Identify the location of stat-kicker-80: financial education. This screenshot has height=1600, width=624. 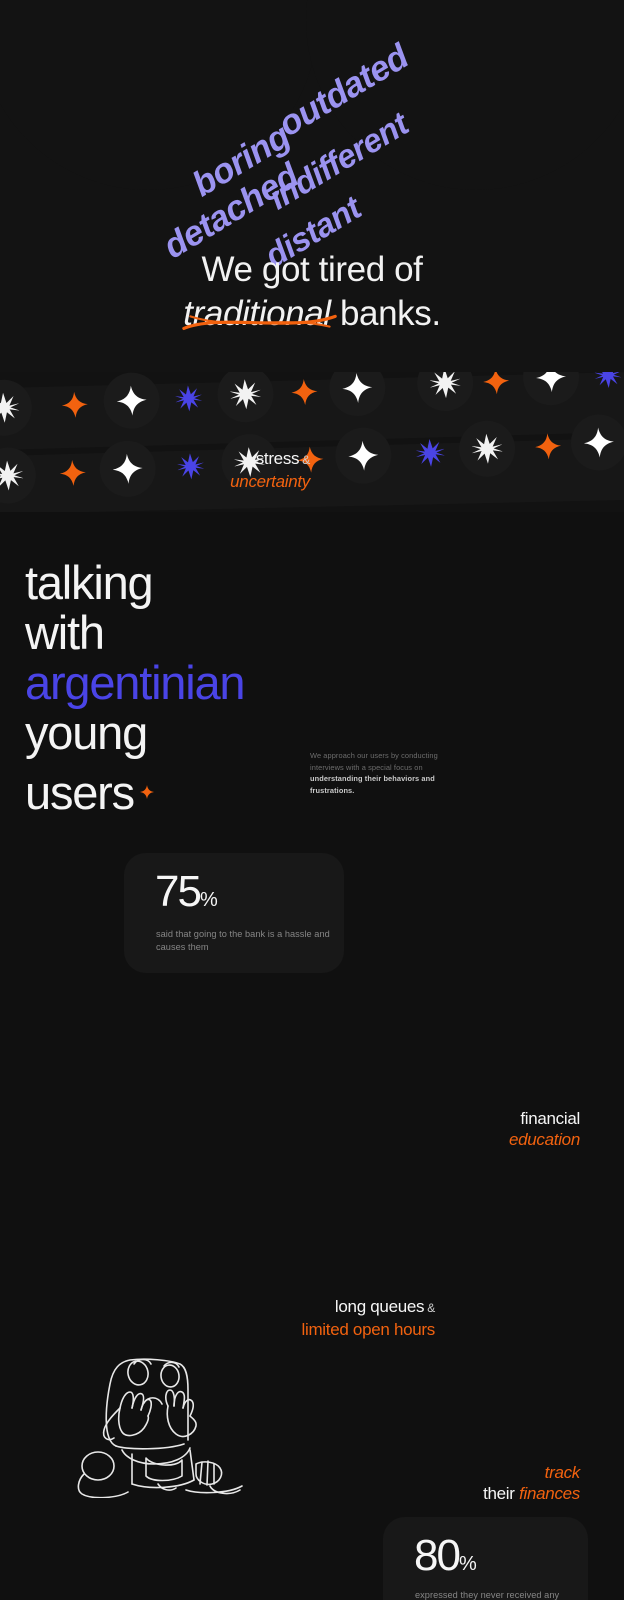
(465, 1129).